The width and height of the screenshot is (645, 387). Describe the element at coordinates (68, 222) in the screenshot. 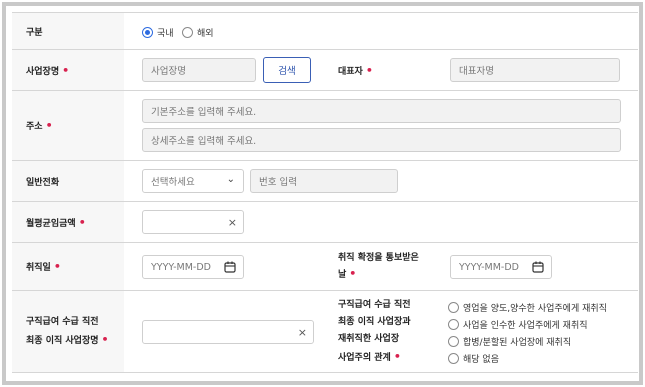

I see `avg-wage-label: 월평균임금액 •` at that location.